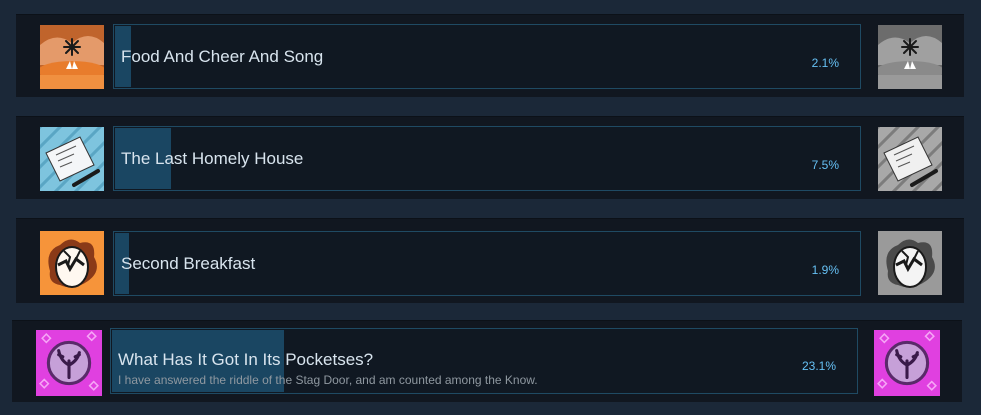  I want to click on unlock-percent: 7.5%, so click(825, 165).